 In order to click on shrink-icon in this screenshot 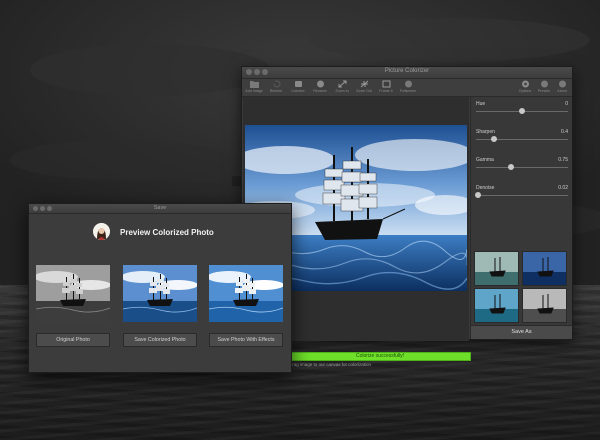, I will do `click(364, 84)`.